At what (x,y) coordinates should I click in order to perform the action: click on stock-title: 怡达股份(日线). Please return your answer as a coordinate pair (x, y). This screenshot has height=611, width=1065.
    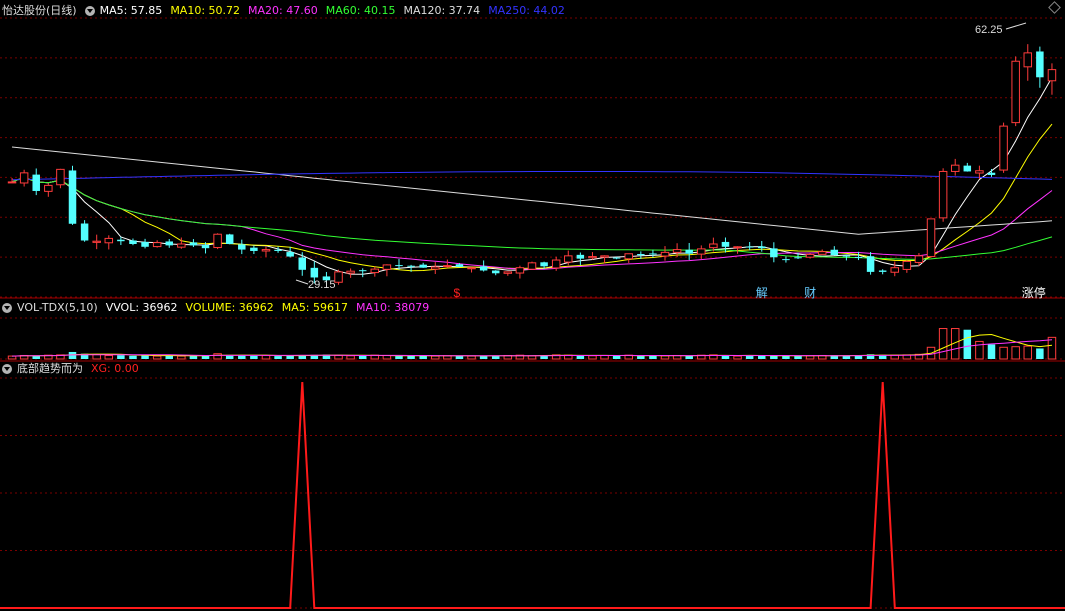
    Looking at the image, I should click on (39, 10).